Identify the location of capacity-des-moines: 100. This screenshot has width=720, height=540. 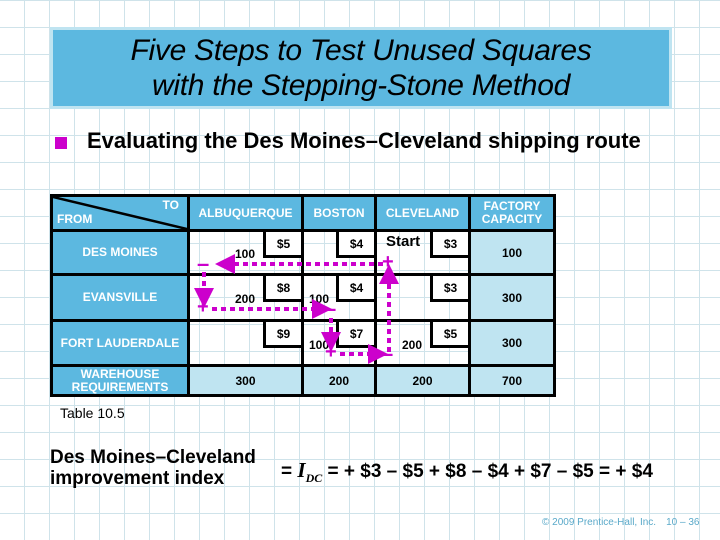
(512, 252).